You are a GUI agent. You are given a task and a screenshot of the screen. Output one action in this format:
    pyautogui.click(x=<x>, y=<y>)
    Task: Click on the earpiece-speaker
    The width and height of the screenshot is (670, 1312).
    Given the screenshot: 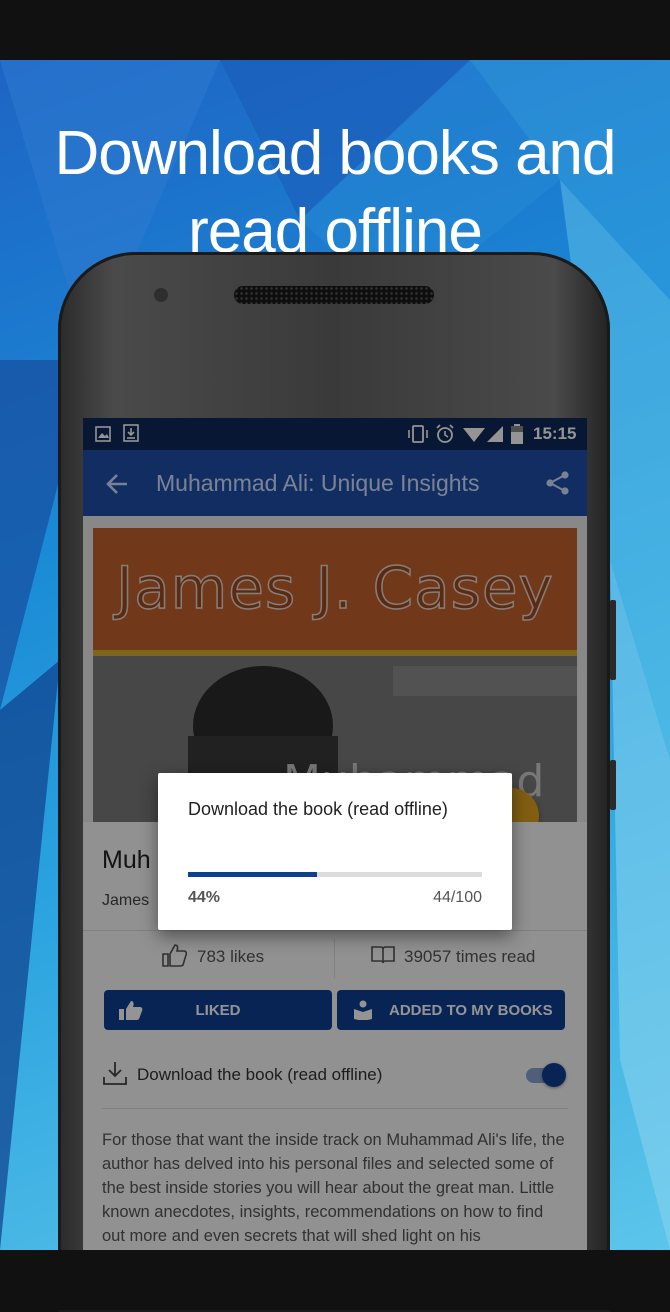 What is the action you would take?
    pyautogui.click(x=334, y=295)
    